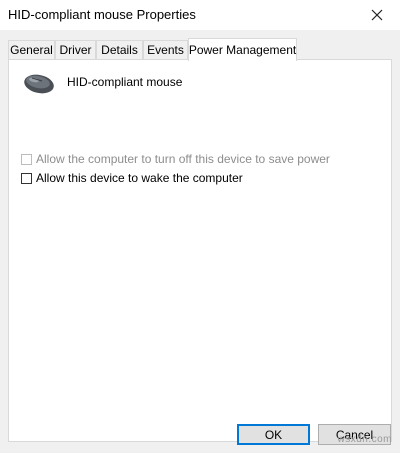  Describe the element at coordinates (364, 439) in the screenshot. I see `watermark-text: wsxdn.com` at that location.